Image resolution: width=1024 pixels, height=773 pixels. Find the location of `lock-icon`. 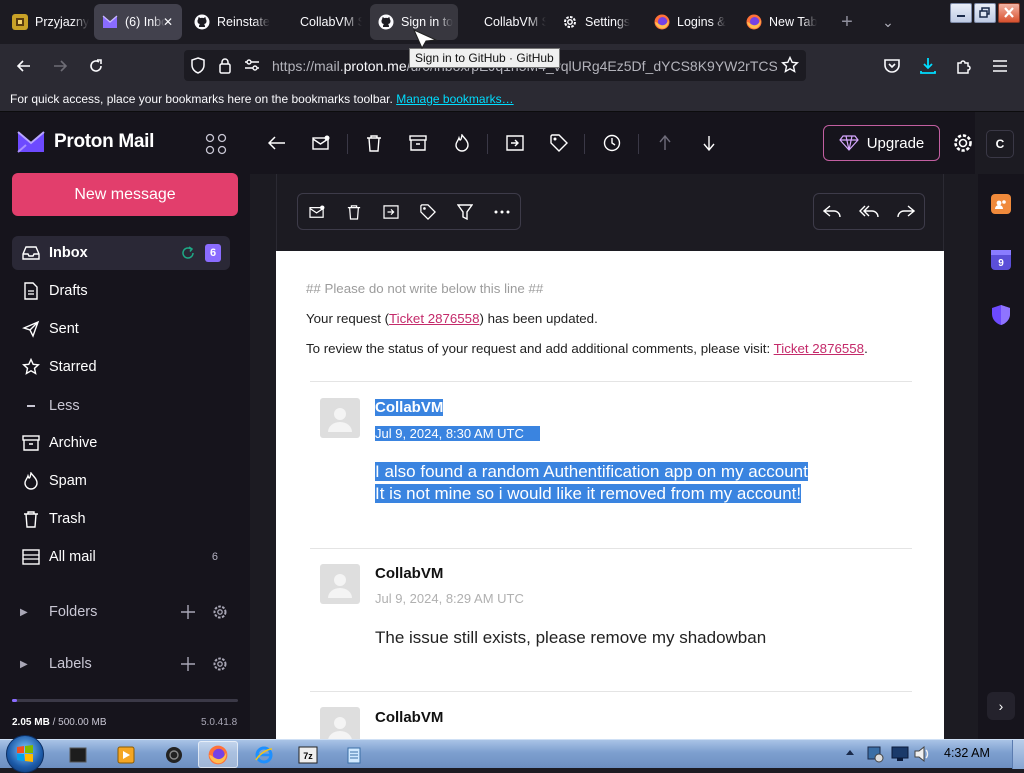

lock-icon is located at coordinates (225, 65).